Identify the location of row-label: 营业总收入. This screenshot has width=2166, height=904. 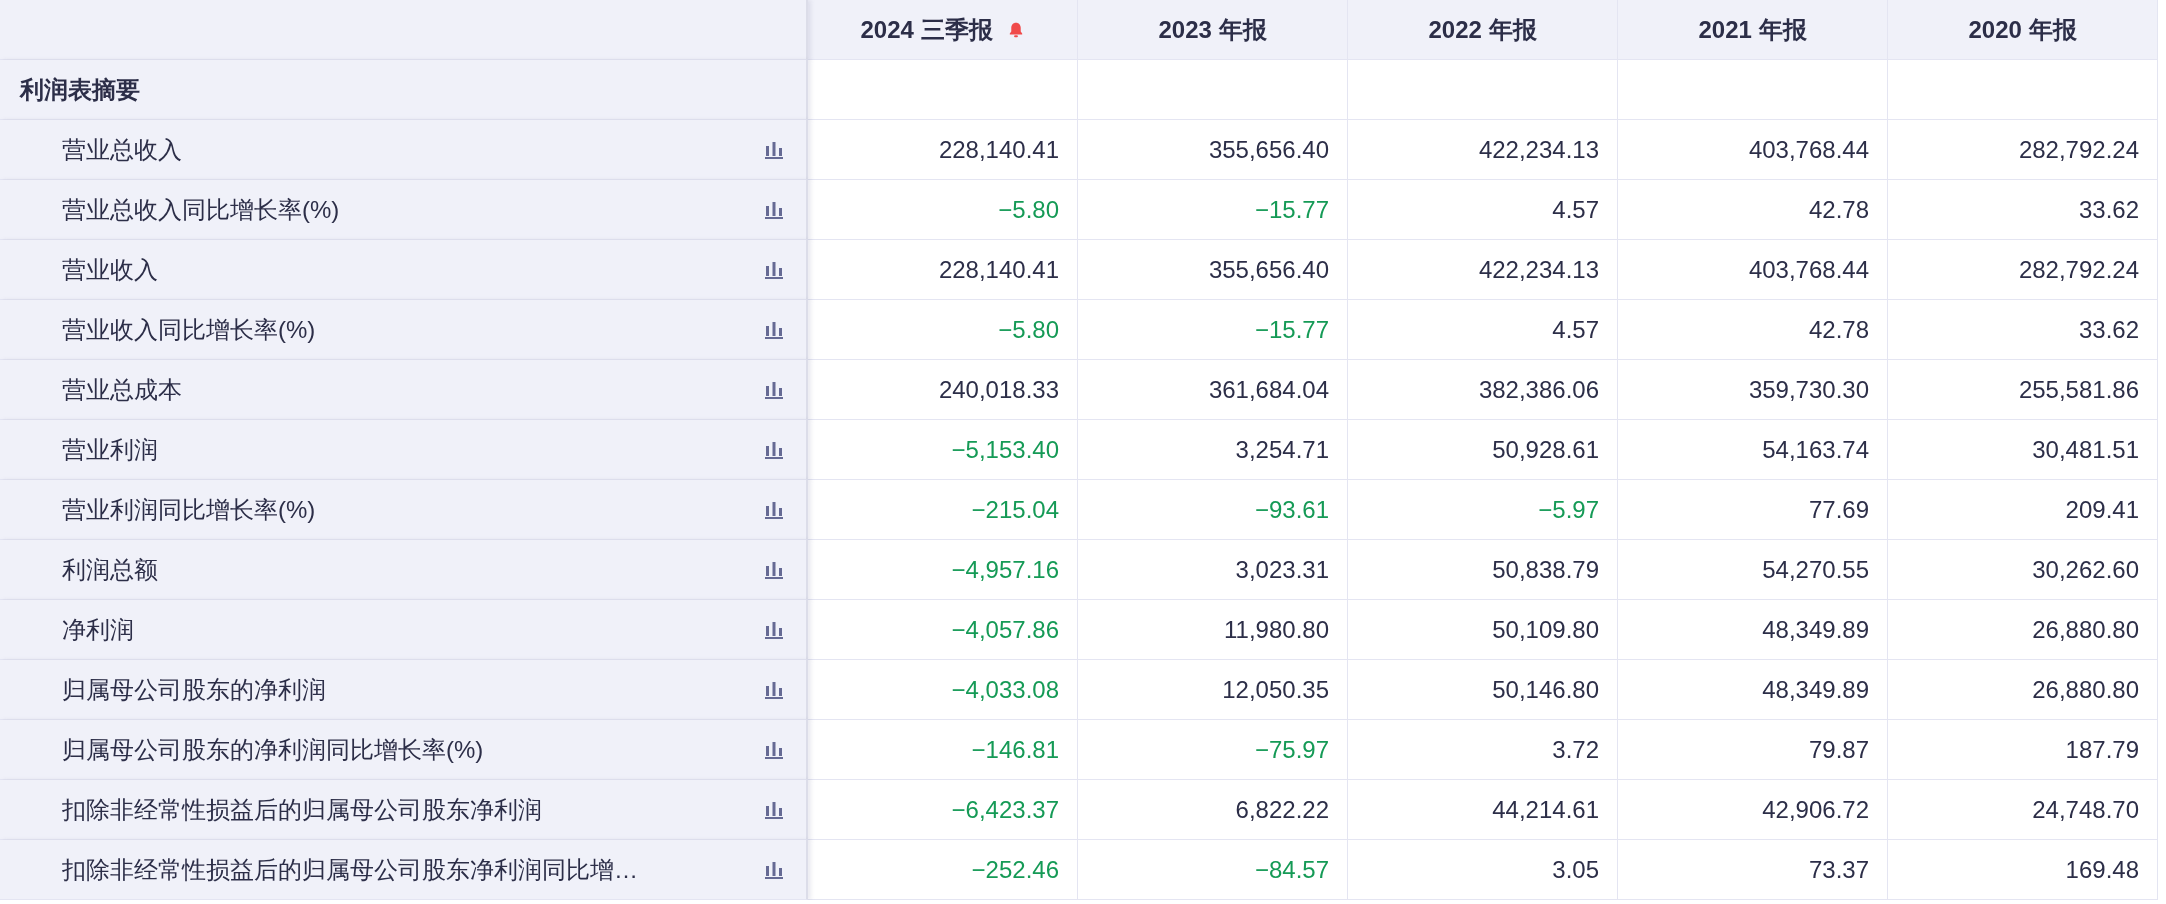
(122, 149).